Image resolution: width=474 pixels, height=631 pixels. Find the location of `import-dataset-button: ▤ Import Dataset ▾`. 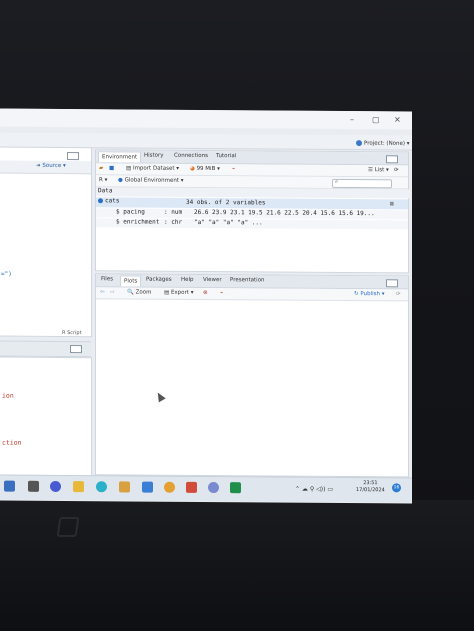

import-dataset-button: ▤ Import Dataset ▾ is located at coordinates (152, 168).